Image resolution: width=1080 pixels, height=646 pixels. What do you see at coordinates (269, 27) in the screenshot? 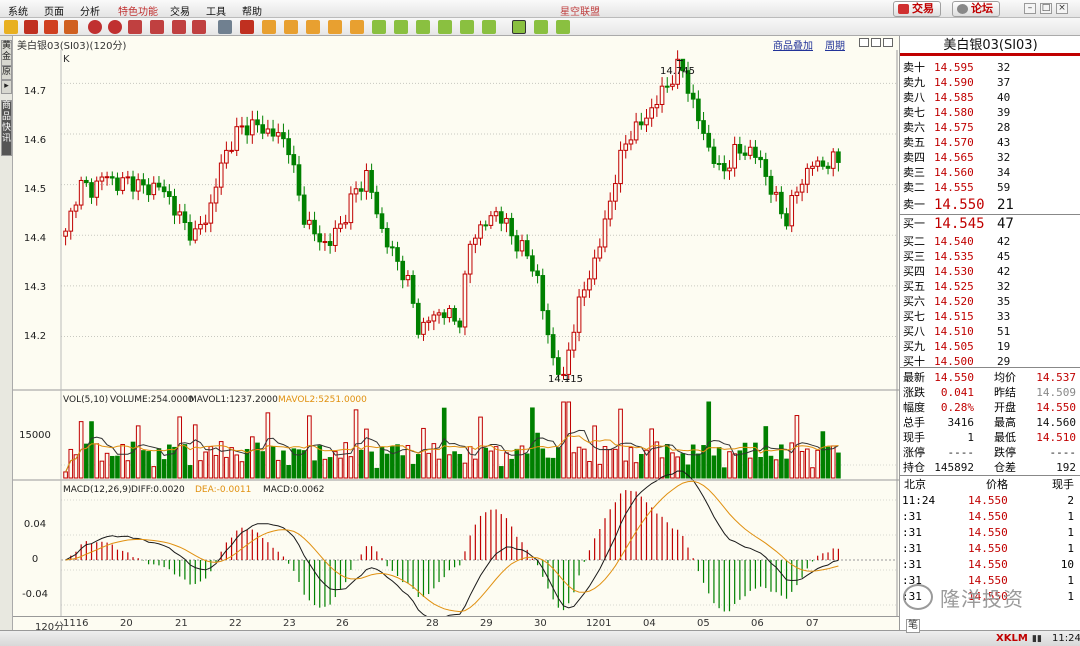
I see `period-1-icon` at bounding box center [269, 27].